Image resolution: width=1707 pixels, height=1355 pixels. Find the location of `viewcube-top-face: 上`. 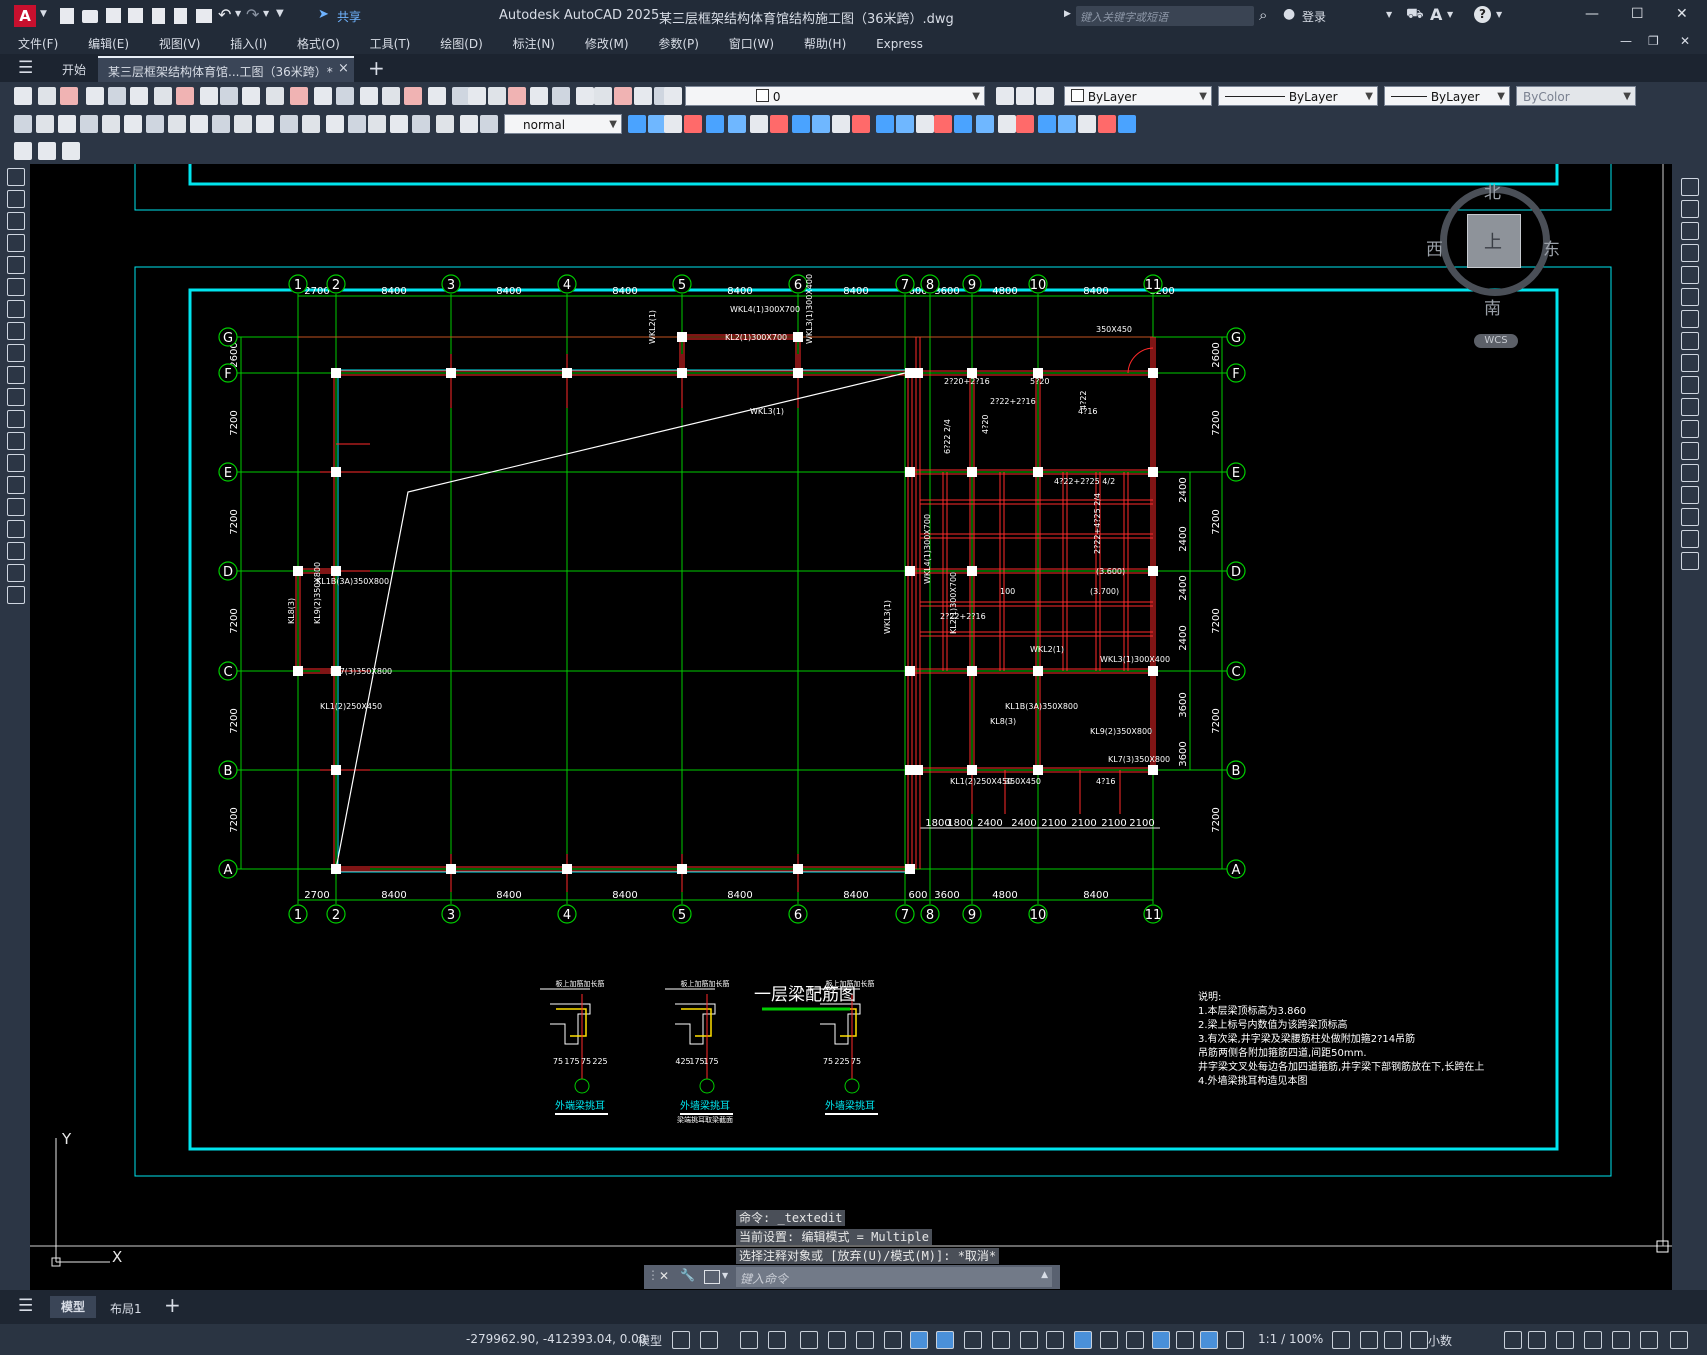

viewcube-top-face: 上 is located at coordinates (1494, 241).